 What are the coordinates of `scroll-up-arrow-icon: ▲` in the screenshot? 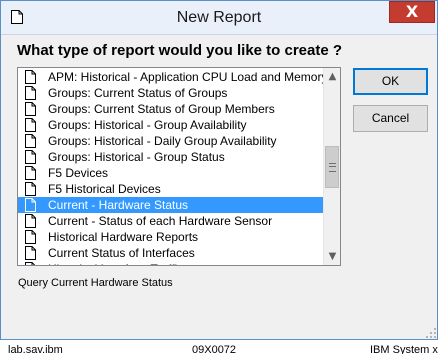 It's located at (332, 76).